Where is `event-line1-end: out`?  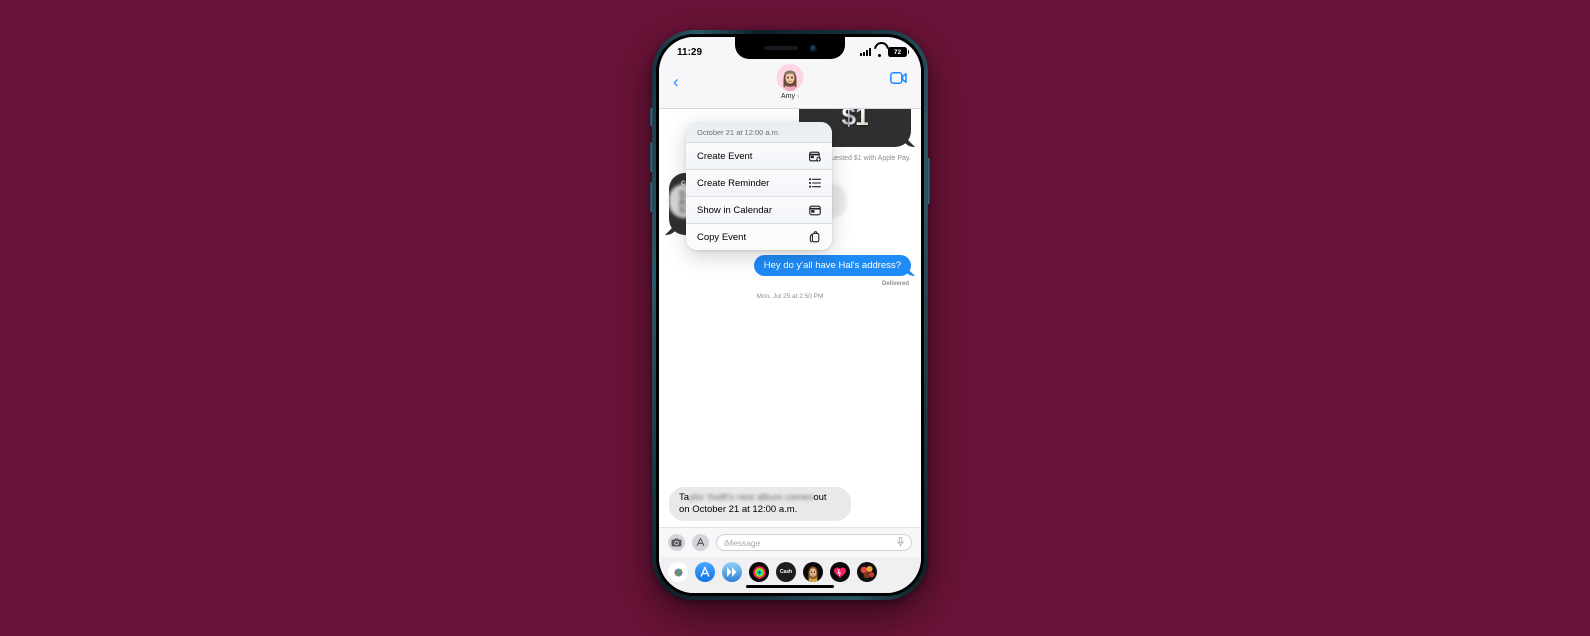 event-line1-end: out is located at coordinates (820, 497).